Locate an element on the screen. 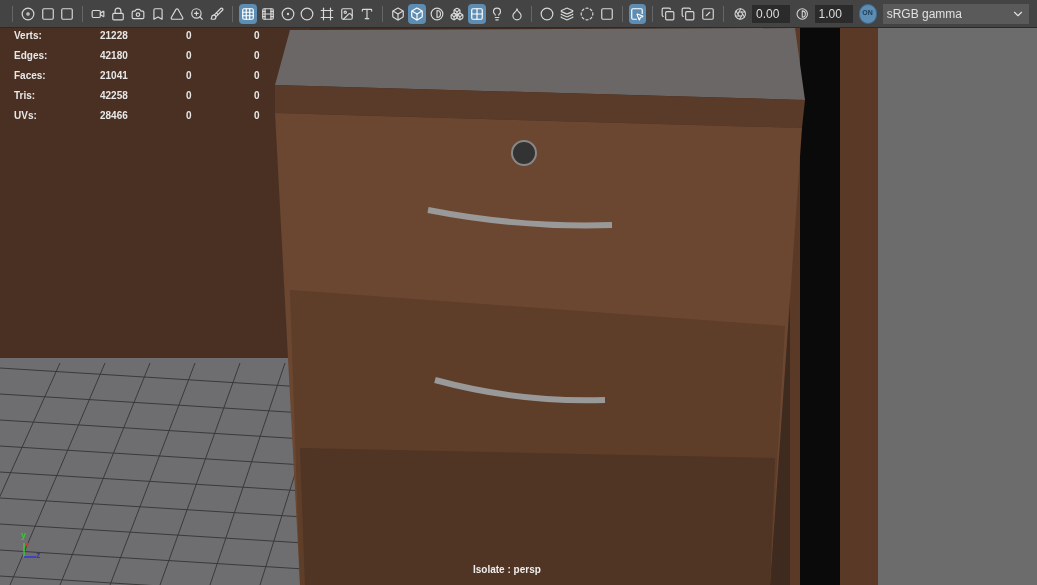  axis-label: z is located at coordinates (38, 555).